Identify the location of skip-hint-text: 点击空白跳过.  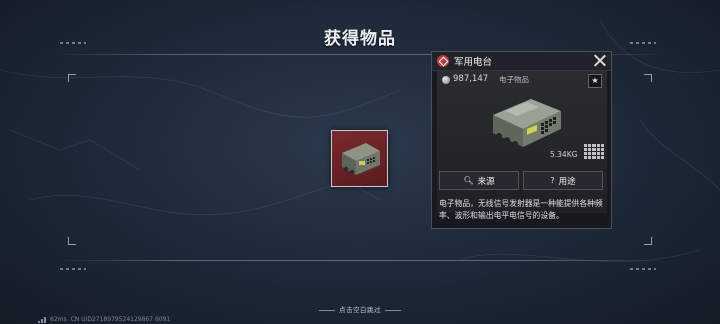
(360, 310).